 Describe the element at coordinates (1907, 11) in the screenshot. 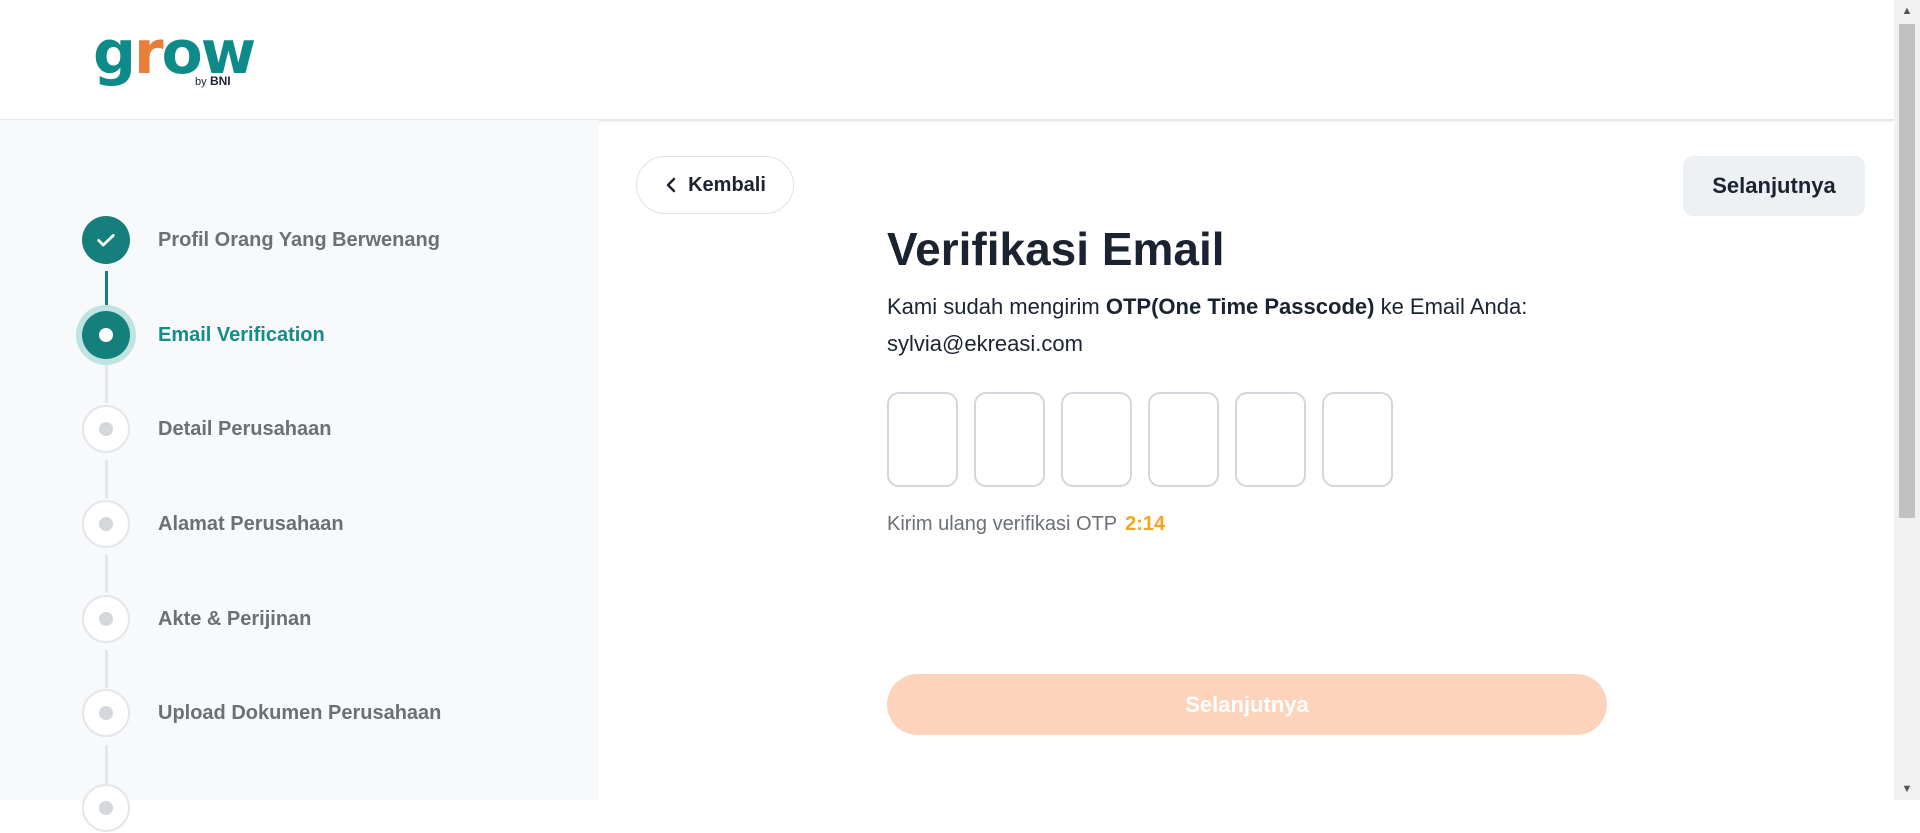

I see `scroll-up-icon: ▲` at that location.